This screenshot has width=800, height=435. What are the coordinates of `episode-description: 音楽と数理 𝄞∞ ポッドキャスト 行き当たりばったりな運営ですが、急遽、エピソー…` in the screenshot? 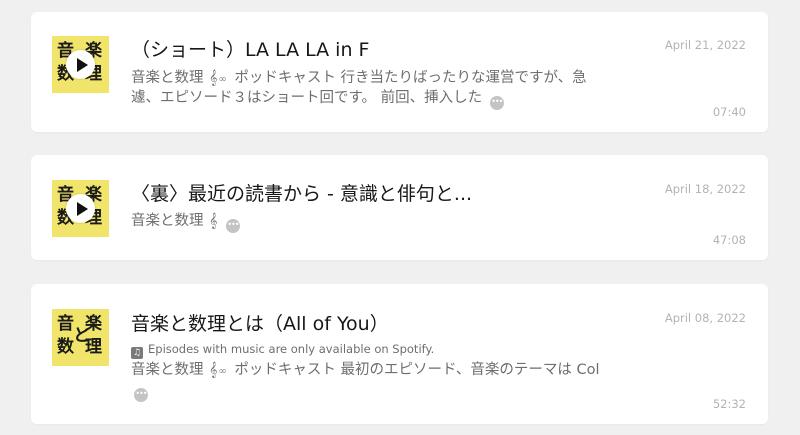 It's located at (366, 89).